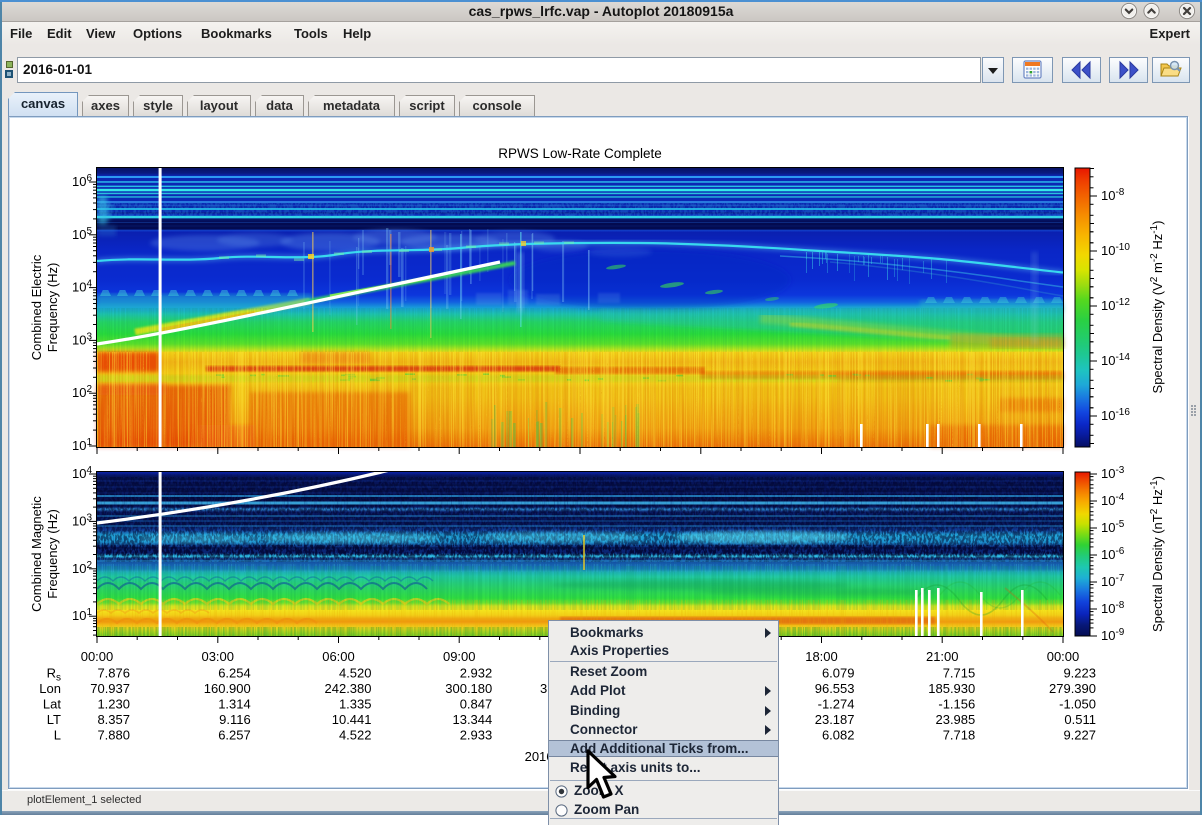 The width and height of the screenshot is (1202, 825). I want to click on svg-text: 1.335, so click(355, 704).